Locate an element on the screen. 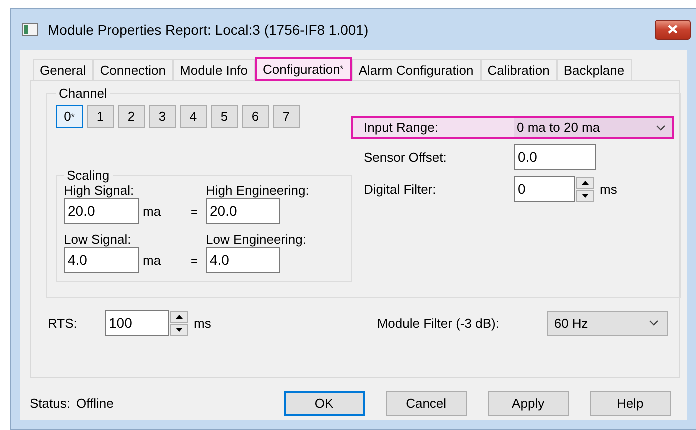 The image size is (696, 430). tab: Calibration is located at coordinates (518, 69).